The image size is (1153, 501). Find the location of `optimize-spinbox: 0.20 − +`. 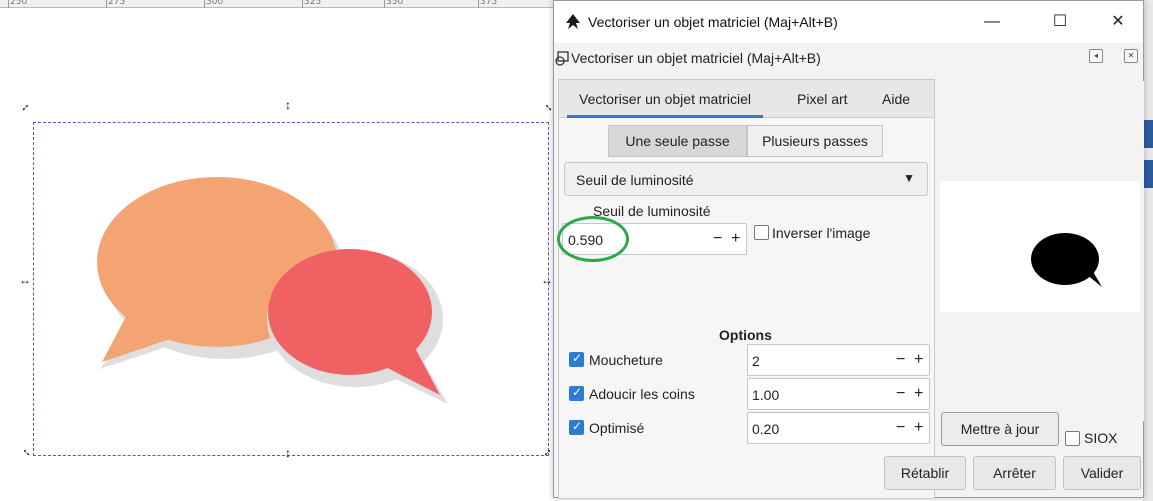

optimize-spinbox: 0.20 − + is located at coordinates (838, 428).